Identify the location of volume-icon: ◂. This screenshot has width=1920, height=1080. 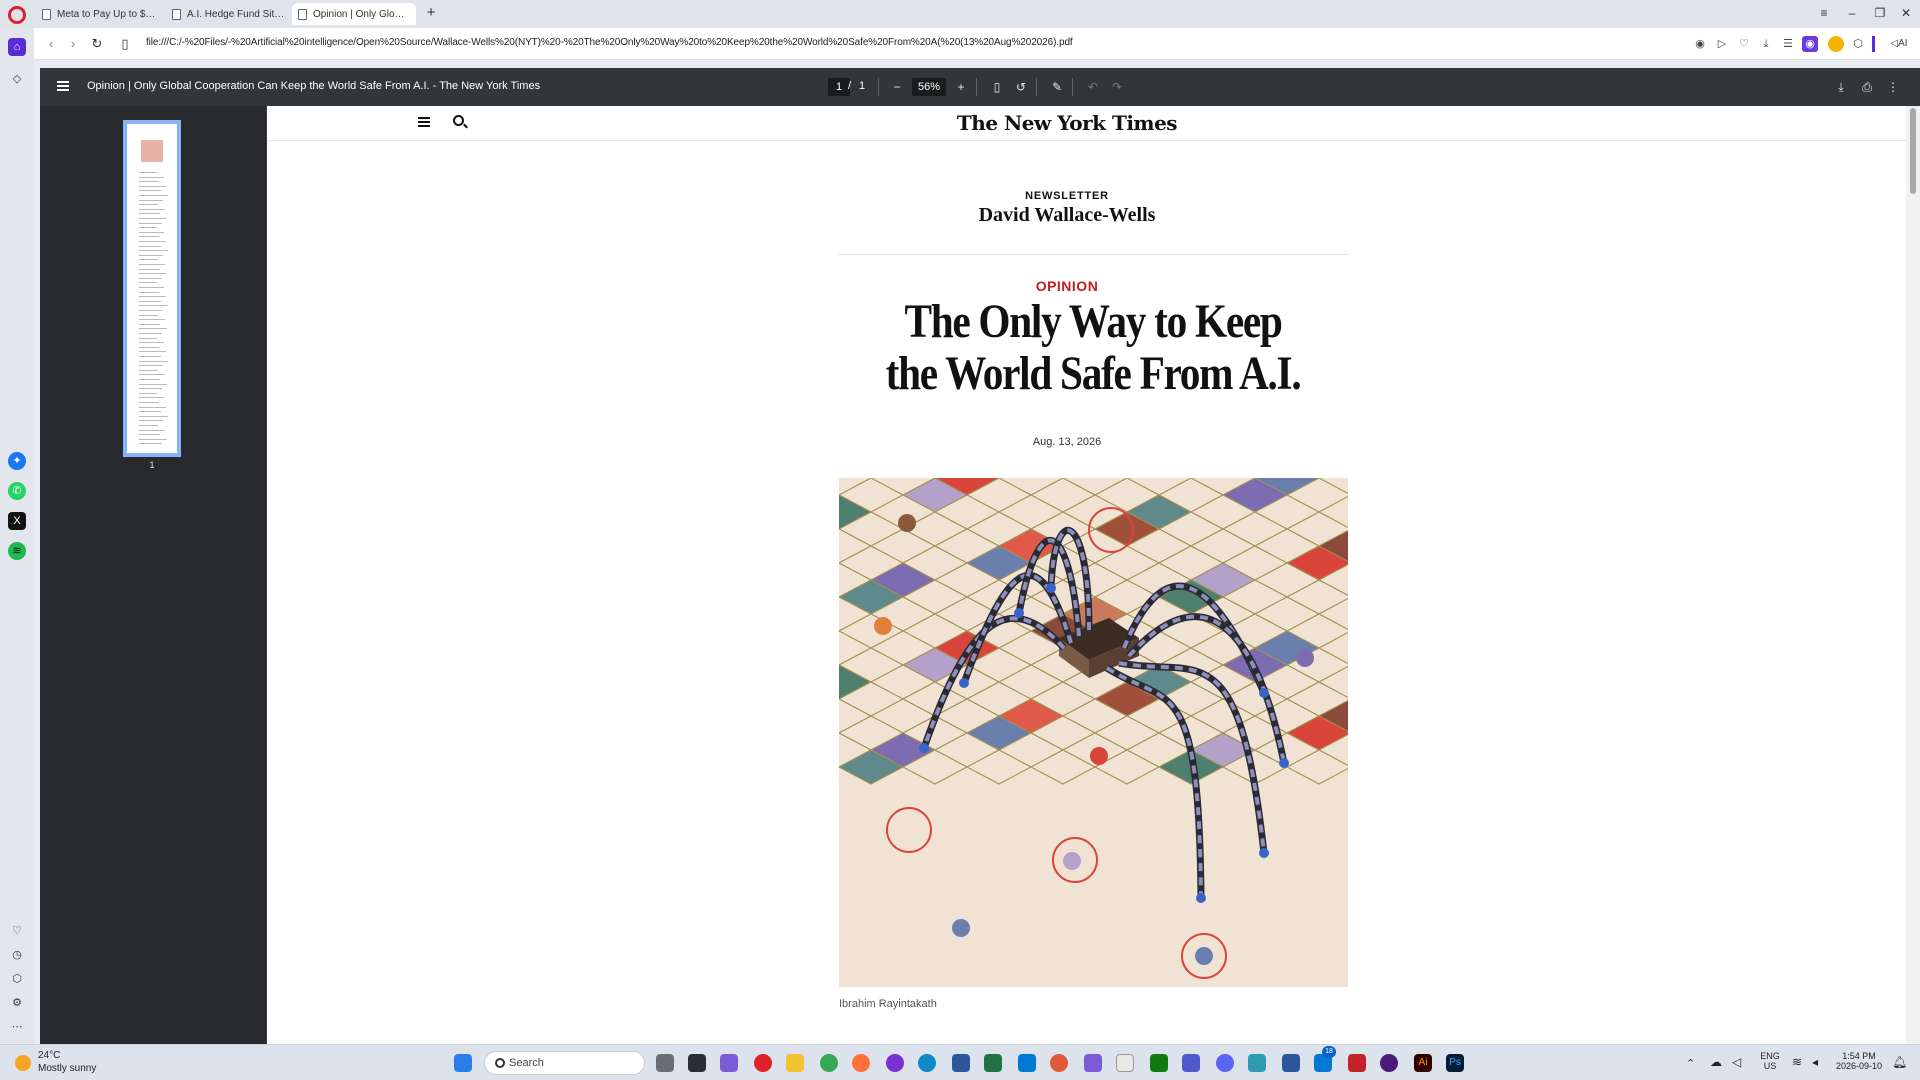
(1815, 1062).